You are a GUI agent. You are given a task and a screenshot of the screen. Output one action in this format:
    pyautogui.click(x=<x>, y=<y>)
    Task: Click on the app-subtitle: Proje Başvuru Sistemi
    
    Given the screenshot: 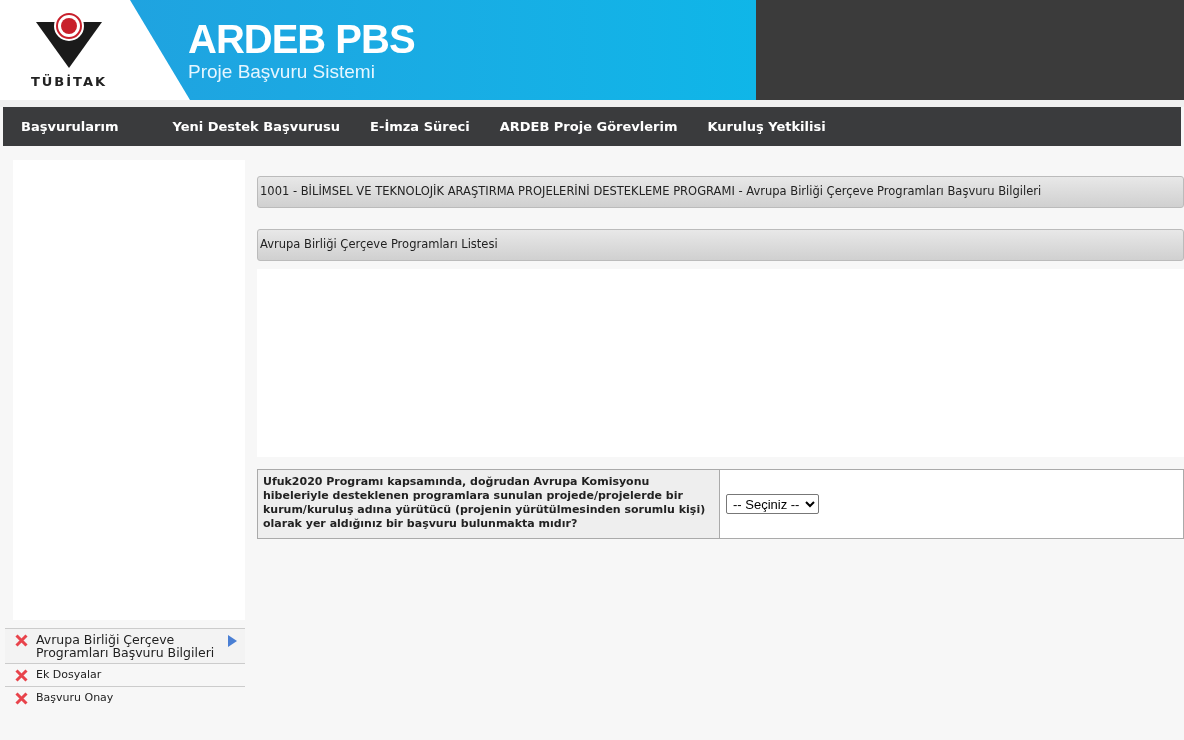 What is the action you would take?
    pyautogui.click(x=282, y=72)
    